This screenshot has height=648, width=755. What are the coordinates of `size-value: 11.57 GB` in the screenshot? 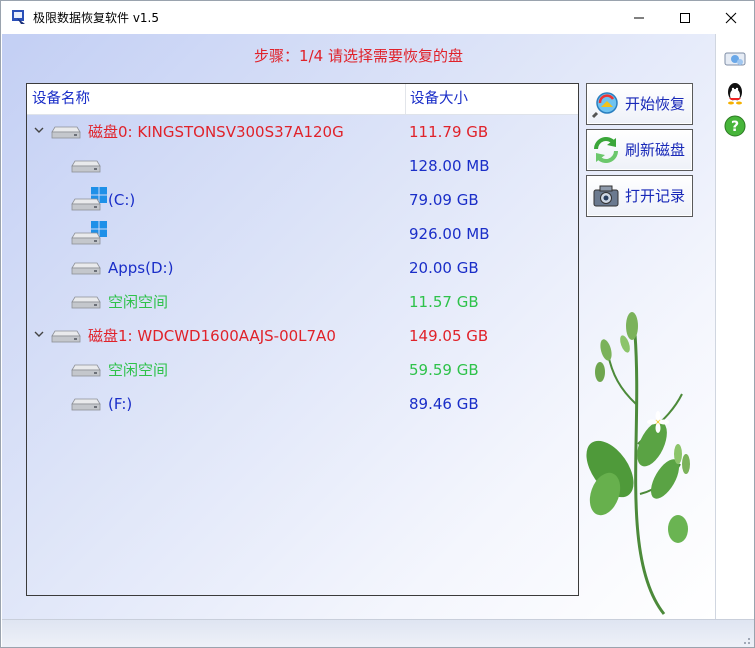 It's located at (444, 302).